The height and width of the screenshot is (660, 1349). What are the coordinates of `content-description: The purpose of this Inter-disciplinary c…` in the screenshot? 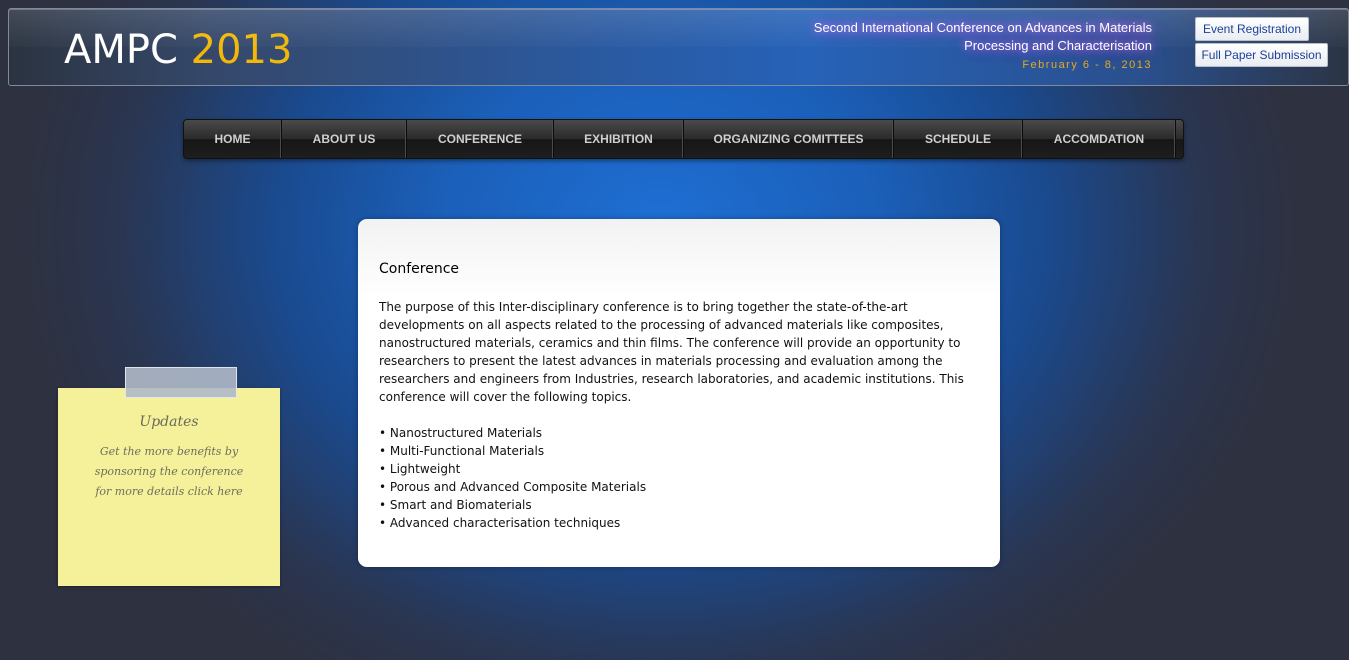 It's located at (671, 352).